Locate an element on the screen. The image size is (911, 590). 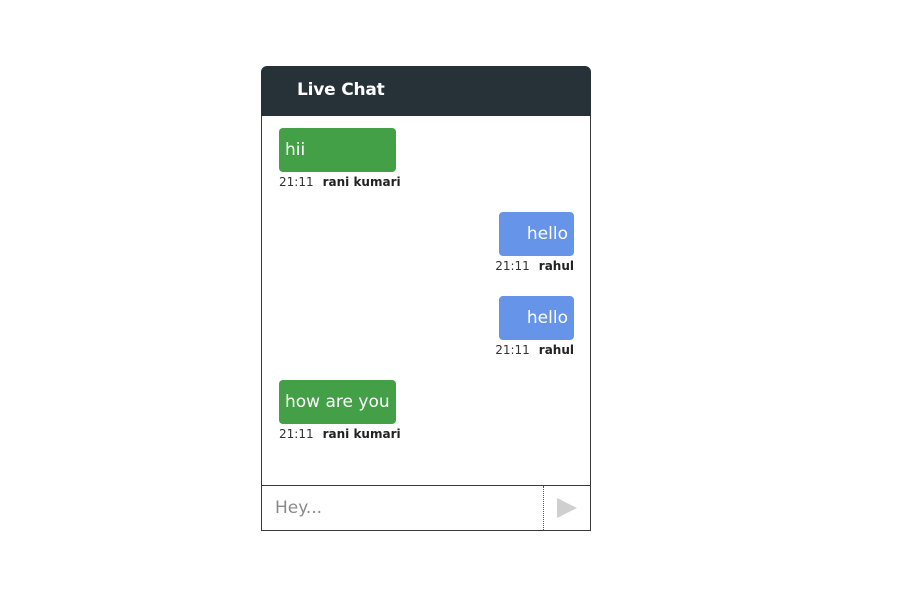
received-message-bubble: hii is located at coordinates (337, 150).